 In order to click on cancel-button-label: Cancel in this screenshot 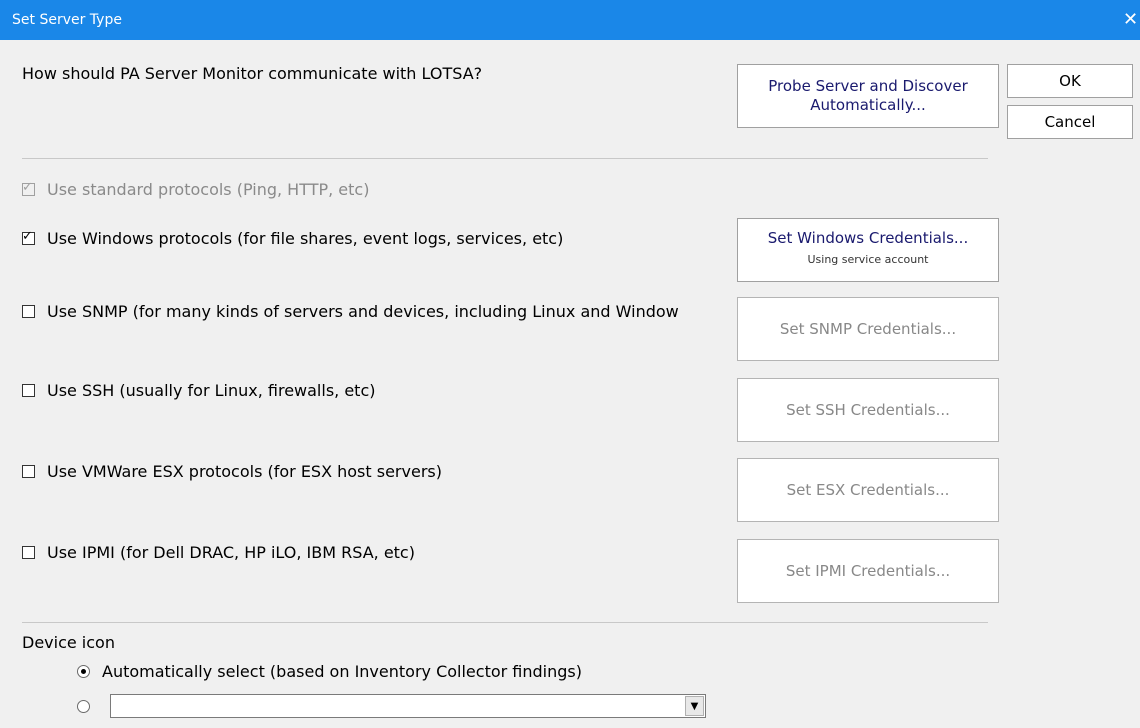, I will do `click(1070, 122)`.